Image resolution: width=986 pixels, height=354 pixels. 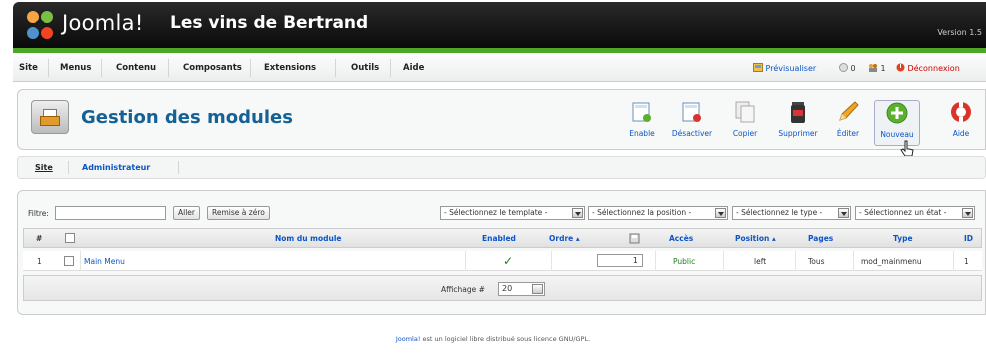 What do you see at coordinates (69, 261) in the screenshot?
I see `row-checkbox` at bounding box center [69, 261].